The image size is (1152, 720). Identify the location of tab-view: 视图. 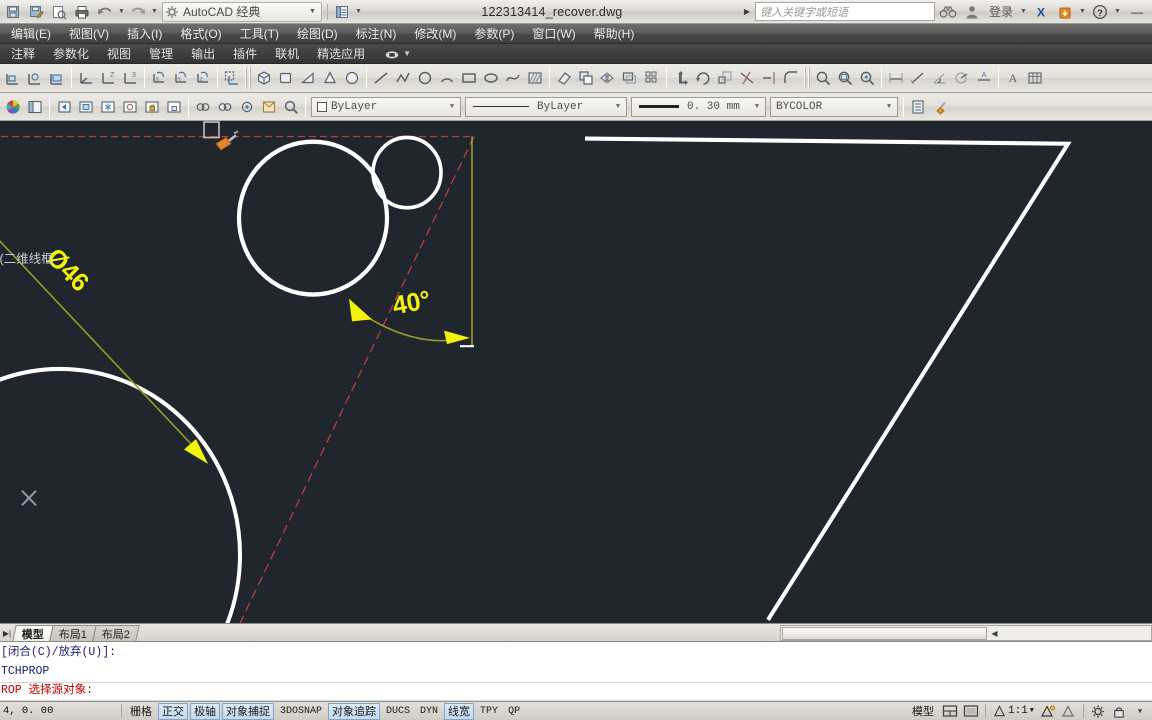
(119, 54).